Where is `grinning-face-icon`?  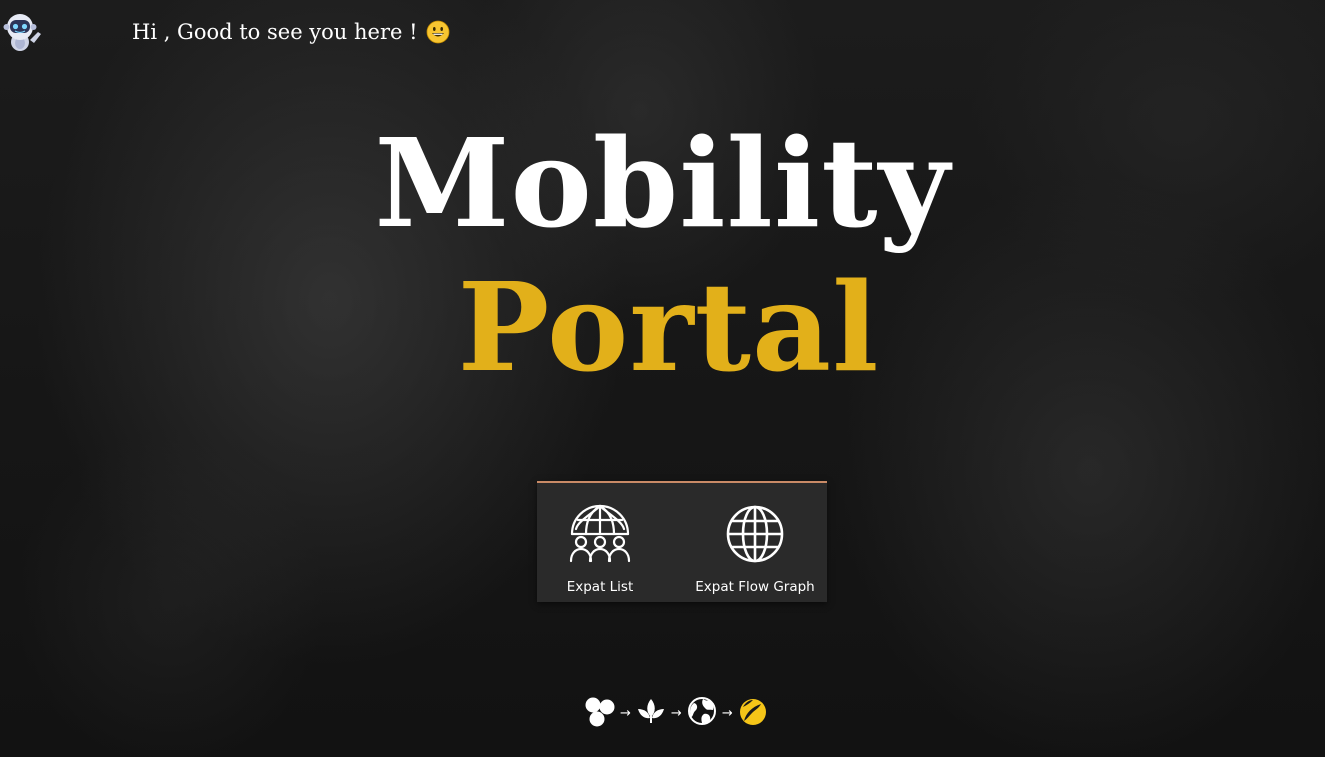 grinning-face-icon is located at coordinates (437, 32).